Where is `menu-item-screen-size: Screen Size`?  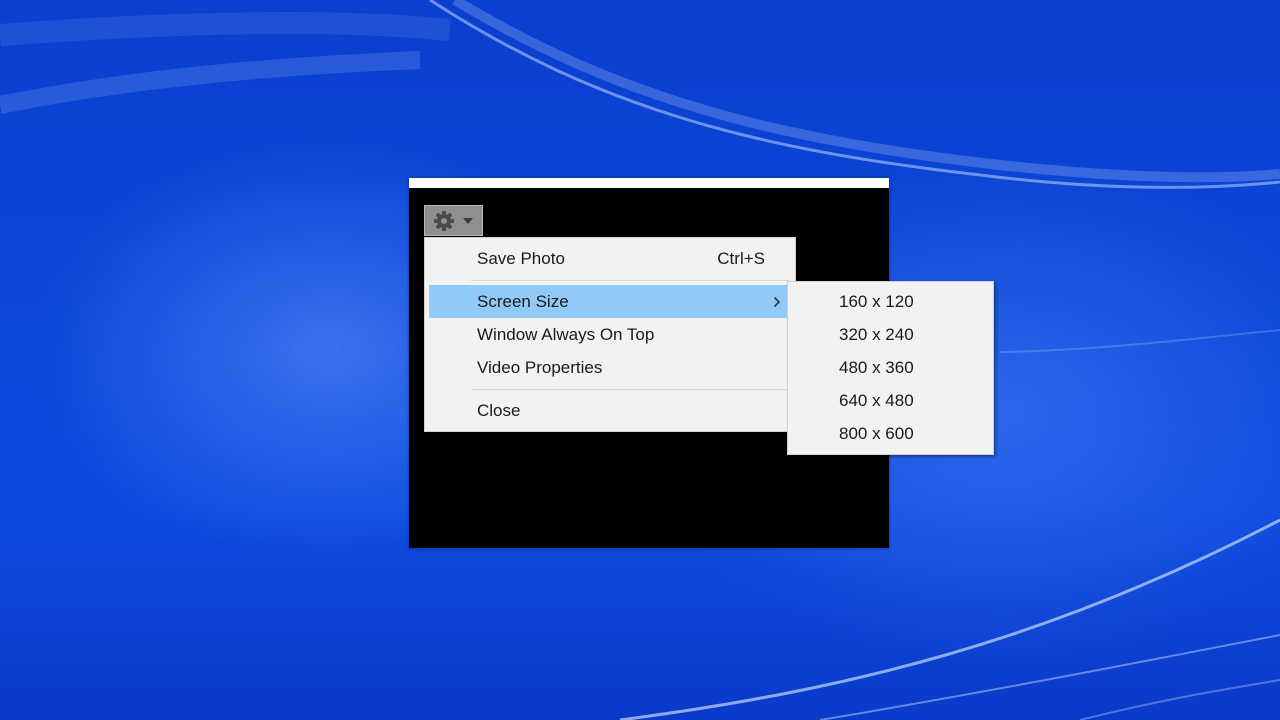 menu-item-screen-size: Screen Size is located at coordinates (610, 301).